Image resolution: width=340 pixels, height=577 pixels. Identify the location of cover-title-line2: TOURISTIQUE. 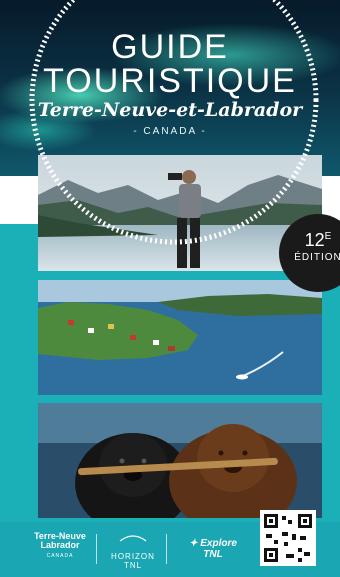
(170, 81).